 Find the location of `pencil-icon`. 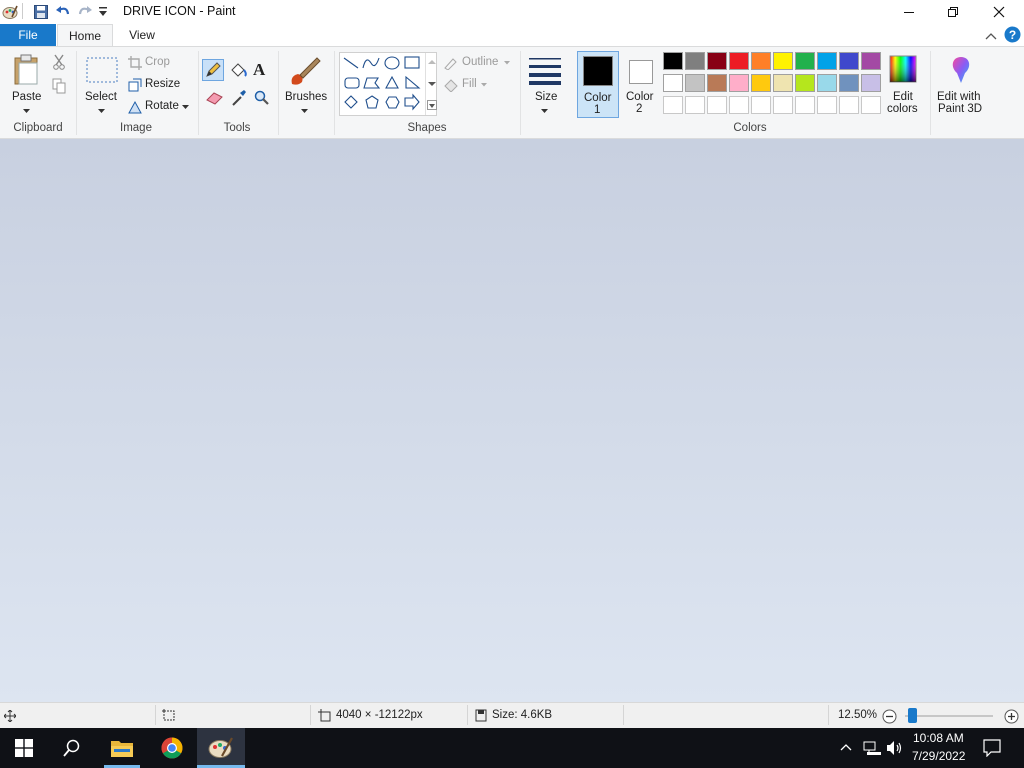

pencil-icon is located at coordinates (213, 69).